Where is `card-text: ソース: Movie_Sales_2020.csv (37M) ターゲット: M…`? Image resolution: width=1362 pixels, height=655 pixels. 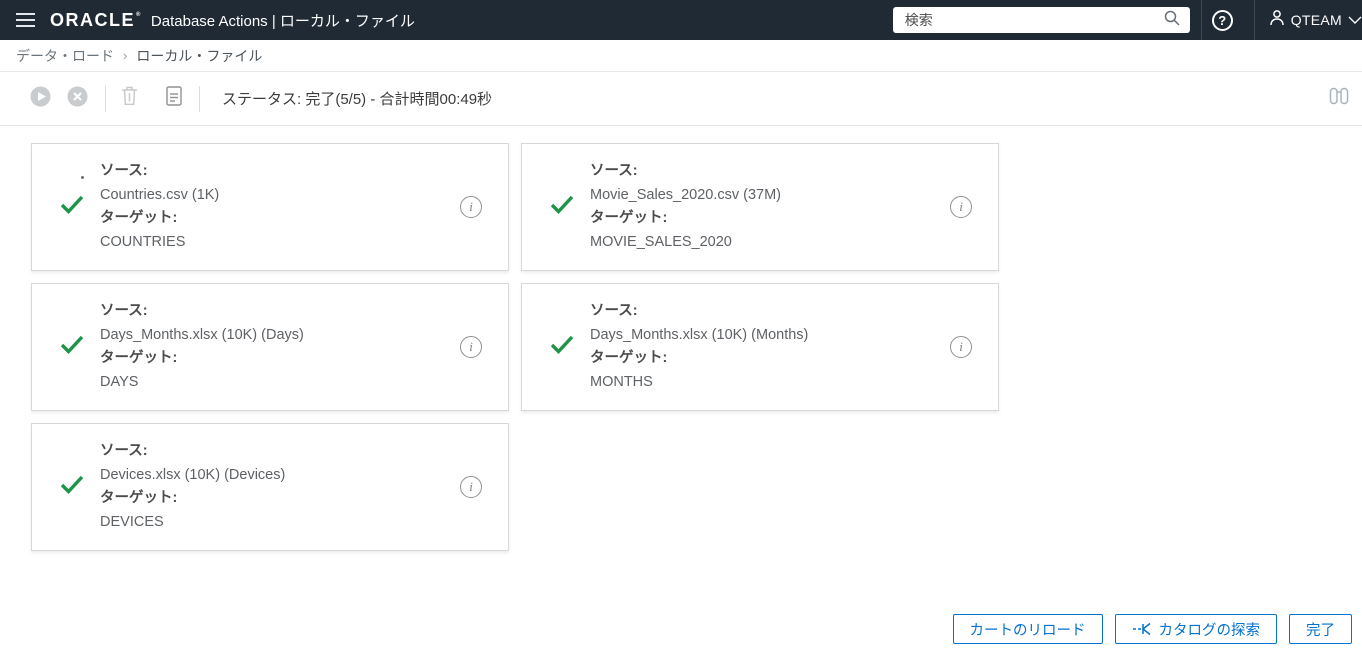
card-text: ソース: Movie_Sales_2020.csv (37M) ターゲット: M… is located at coordinates (685, 207).